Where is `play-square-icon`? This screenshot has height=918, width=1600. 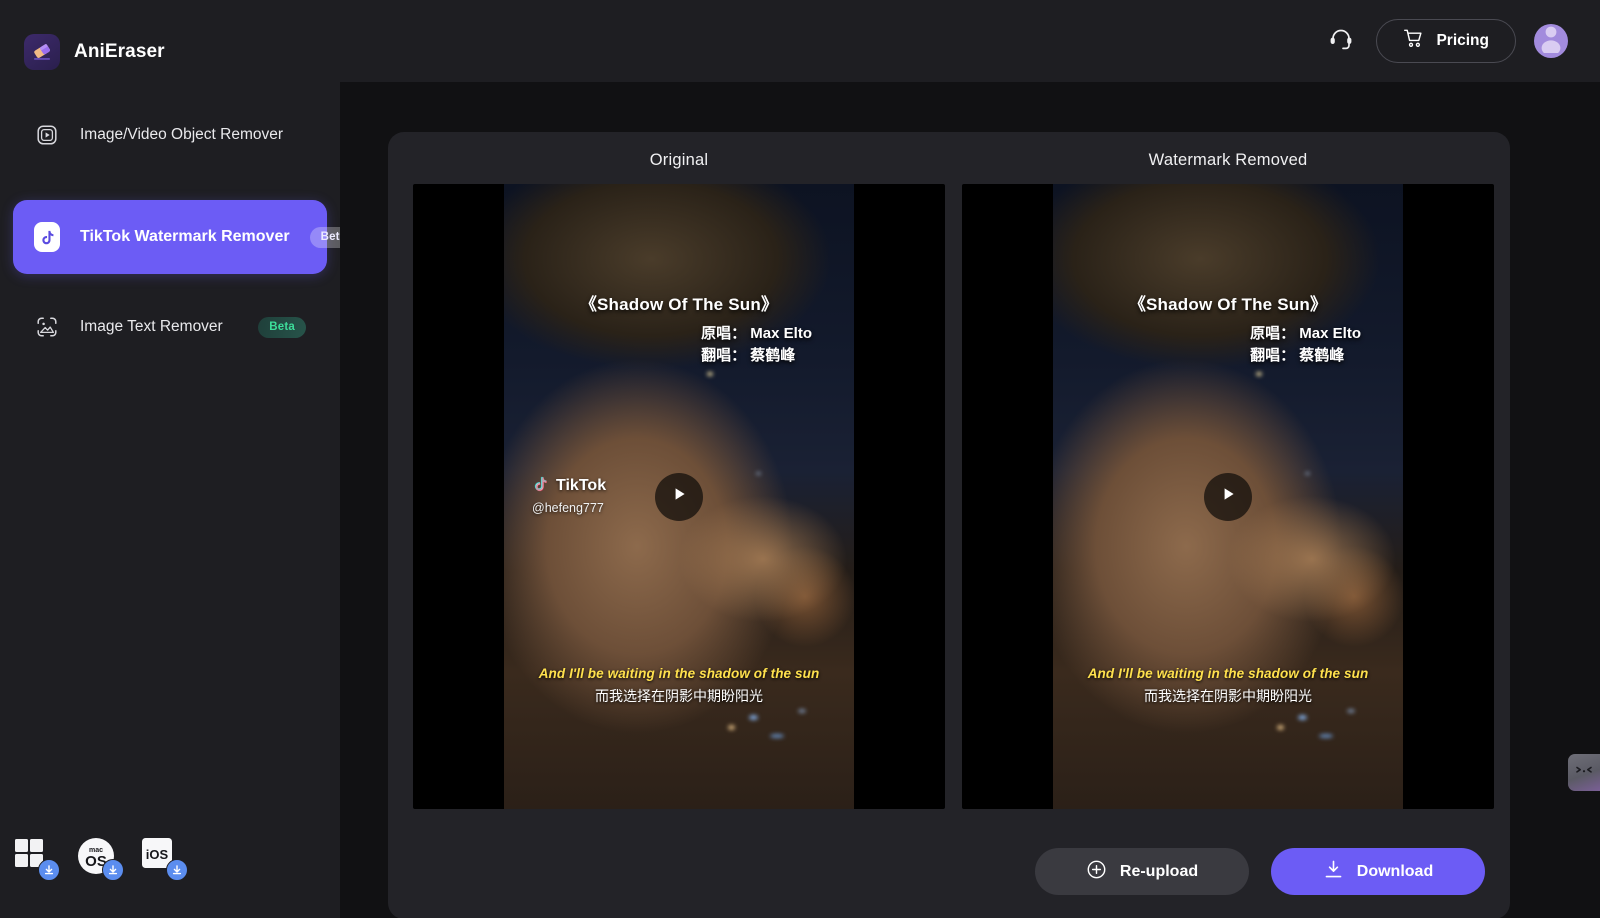 play-square-icon is located at coordinates (47, 135).